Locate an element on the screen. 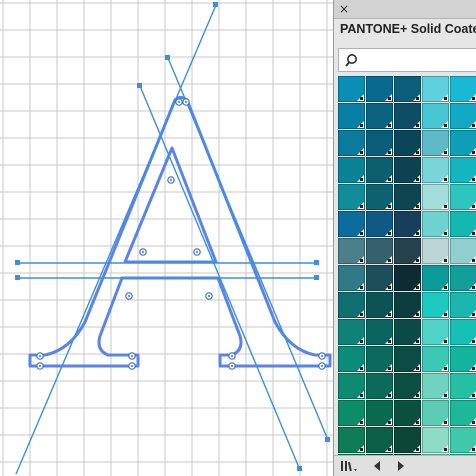  panel-titlebar: × is located at coordinates (405, 9).